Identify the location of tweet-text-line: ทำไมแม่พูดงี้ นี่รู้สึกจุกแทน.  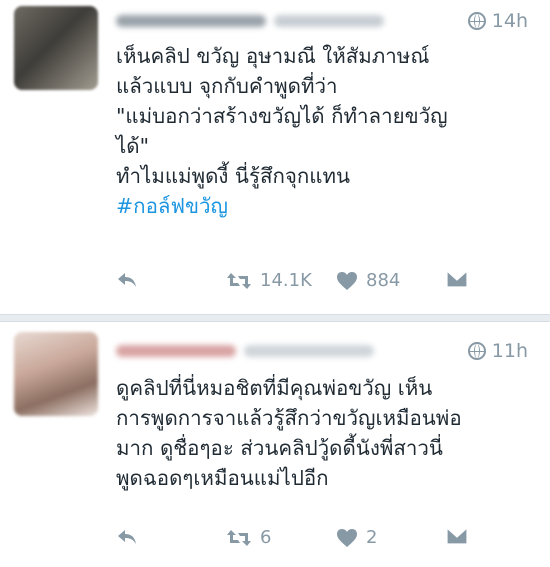
(233, 176).